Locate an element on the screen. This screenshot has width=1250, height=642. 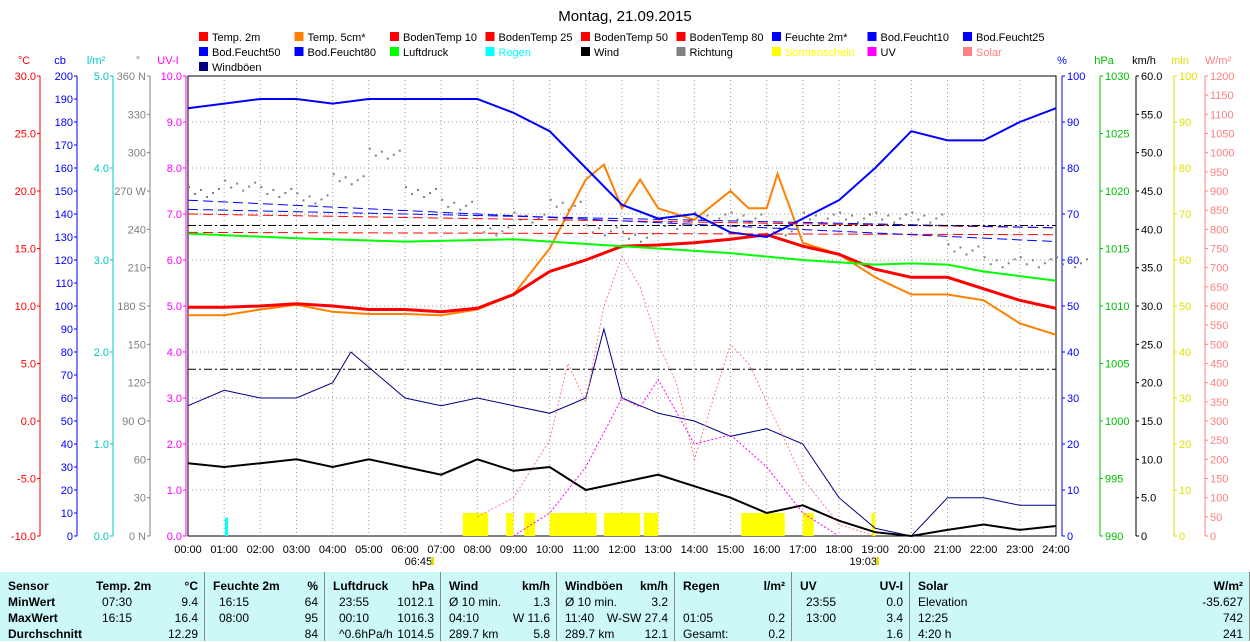
table-cell: W-SW 27.4 is located at coordinates (637, 618).